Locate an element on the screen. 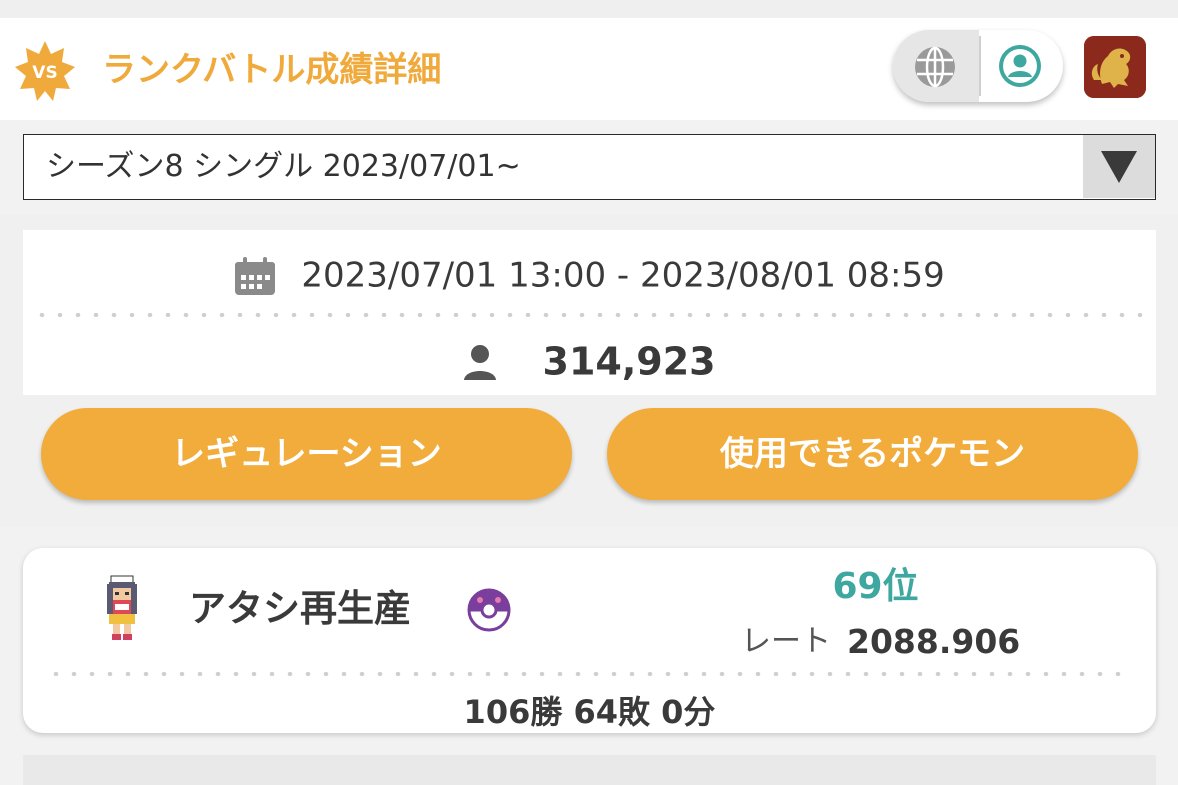 This screenshot has width=1178, height=785. rank-value: 69位 is located at coordinates (875, 586).